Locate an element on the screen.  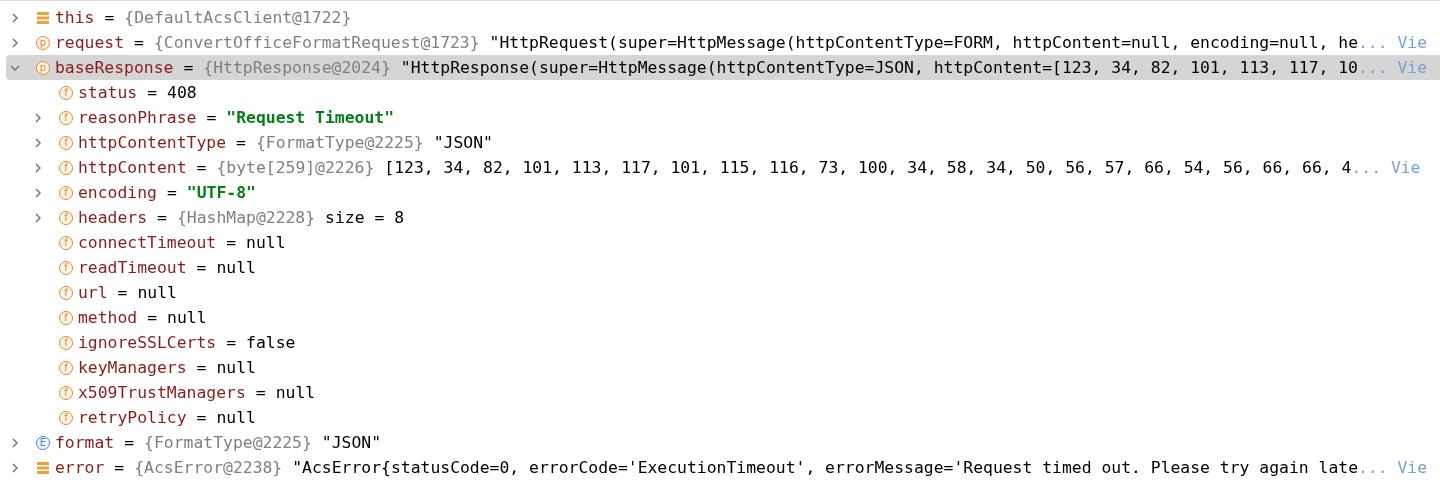
variable-value: size = 8 is located at coordinates (365, 217).